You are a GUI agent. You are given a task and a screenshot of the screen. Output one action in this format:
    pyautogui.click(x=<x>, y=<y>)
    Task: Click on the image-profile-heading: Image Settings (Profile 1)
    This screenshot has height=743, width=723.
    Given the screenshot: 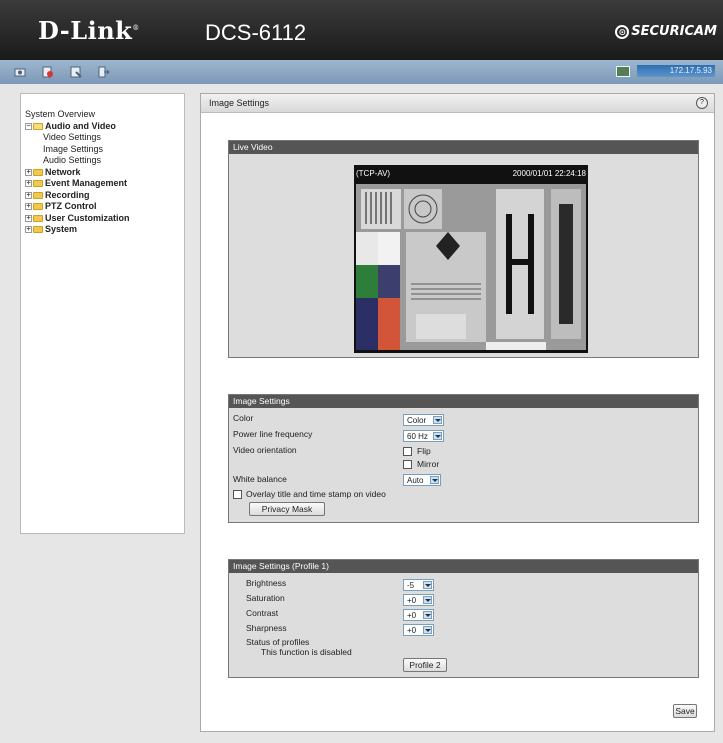 What is the action you would take?
    pyautogui.click(x=463, y=566)
    